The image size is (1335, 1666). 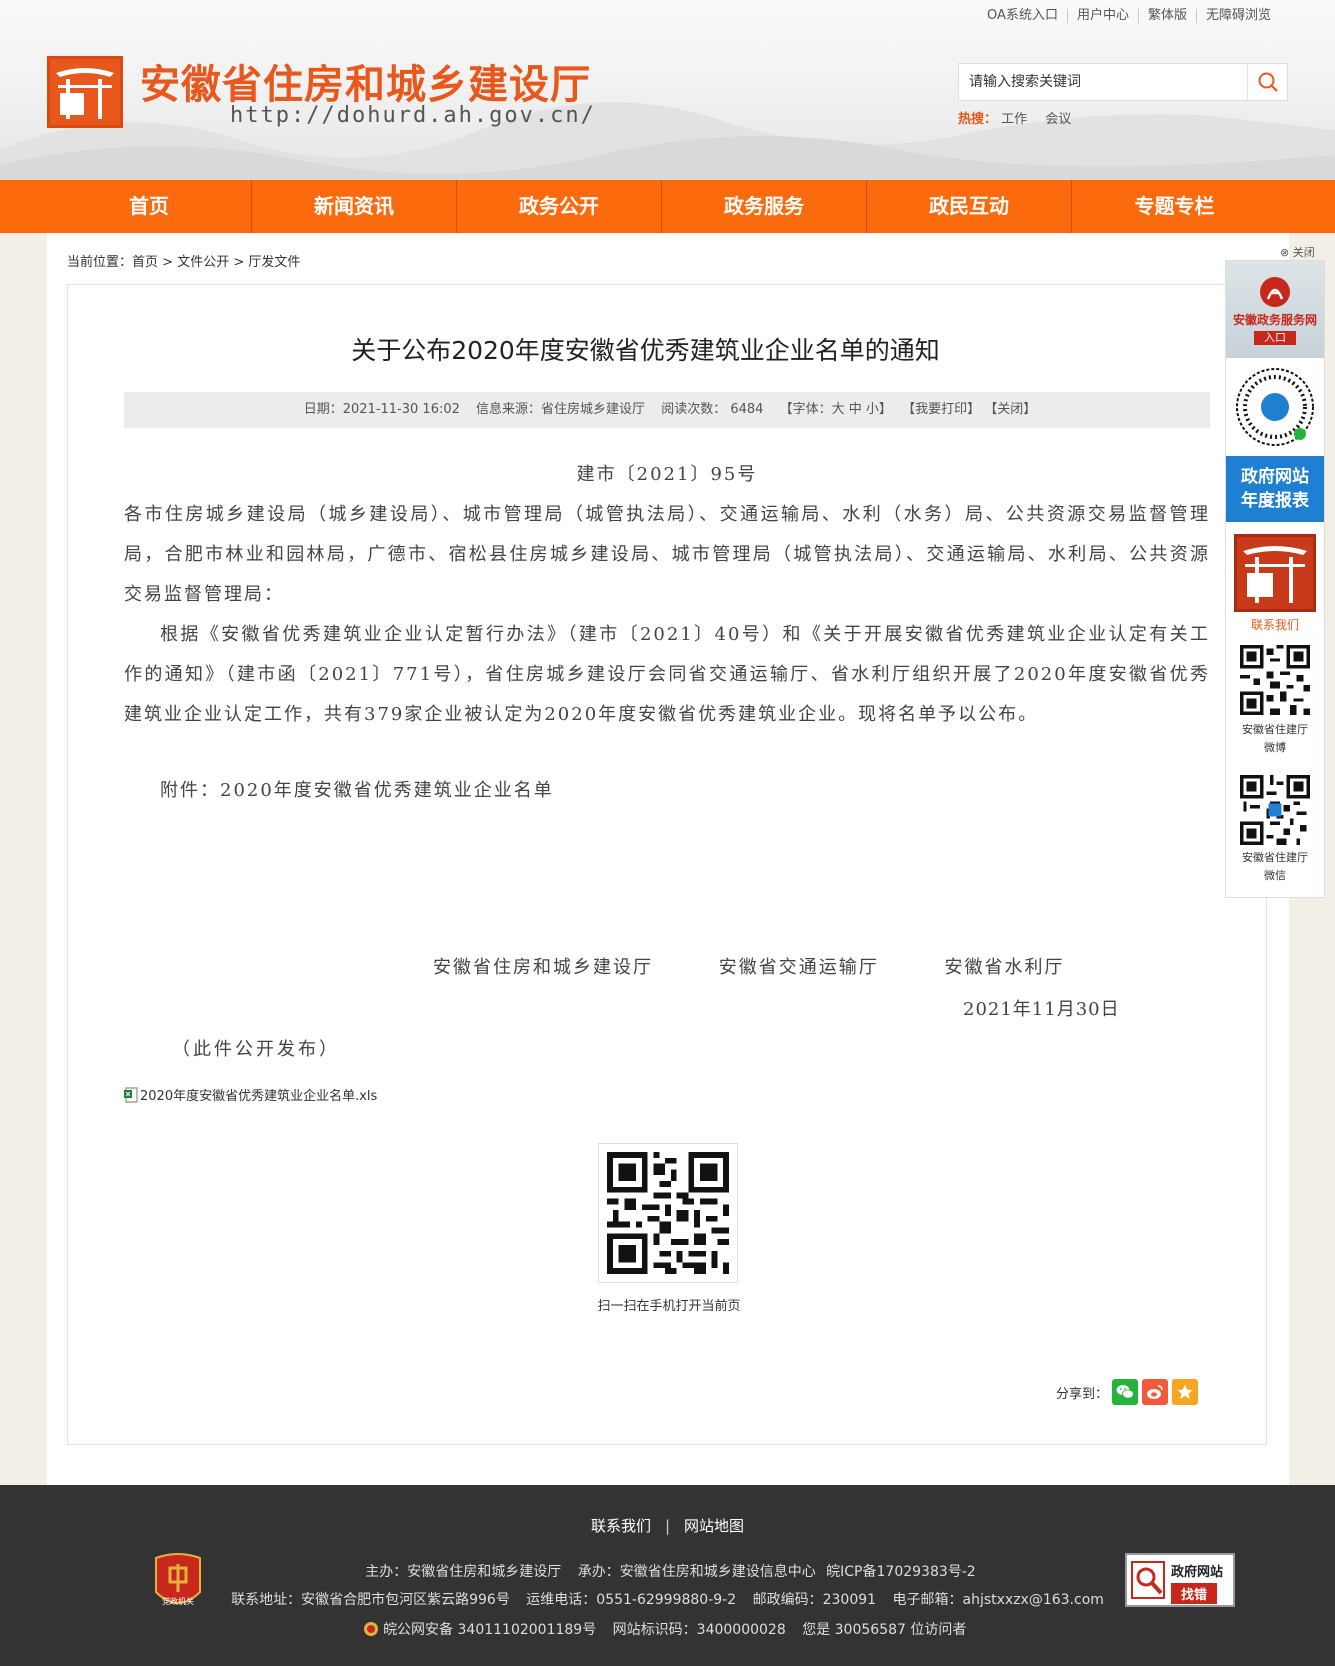 I want to click on favorite-star-icon, so click(x=1185, y=1391).